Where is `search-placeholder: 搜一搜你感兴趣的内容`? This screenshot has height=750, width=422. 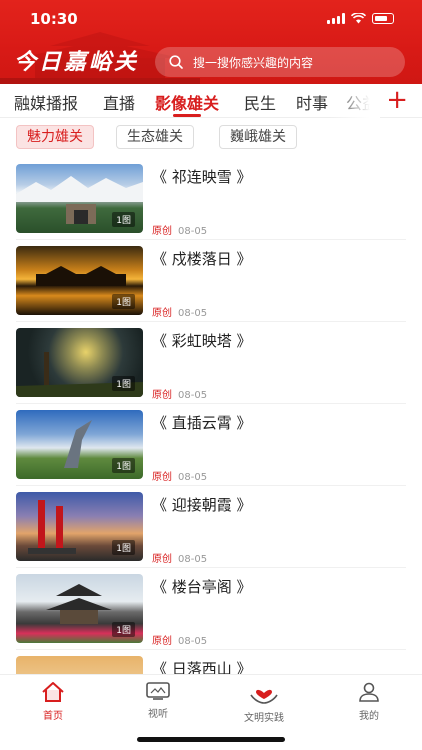 search-placeholder: 搜一搜你感兴趣的内容 is located at coordinates (253, 62).